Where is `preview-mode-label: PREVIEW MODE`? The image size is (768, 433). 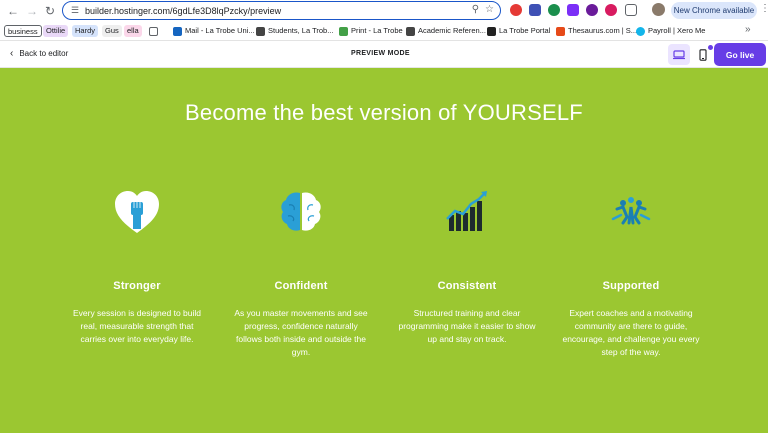 preview-mode-label: PREVIEW MODE is located at coordinates (380, 53).